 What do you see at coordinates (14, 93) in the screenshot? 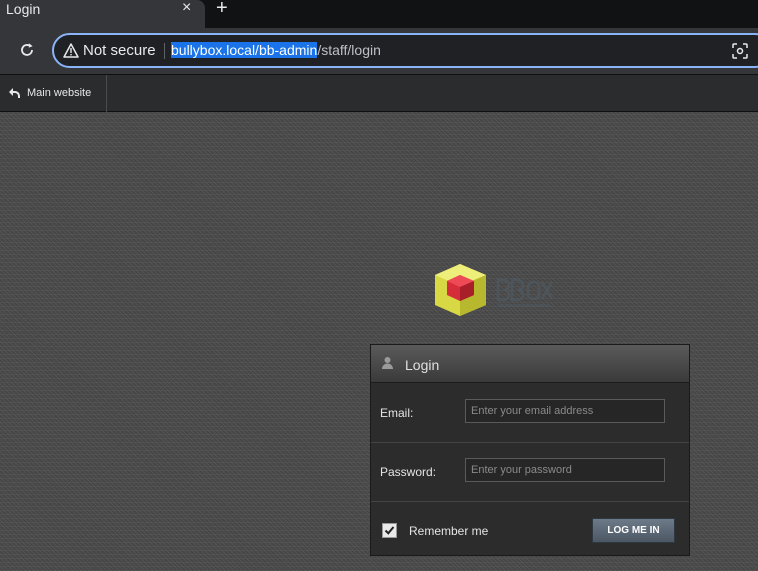
I see `back-arrow-icon` at bounding box center [14, 93].